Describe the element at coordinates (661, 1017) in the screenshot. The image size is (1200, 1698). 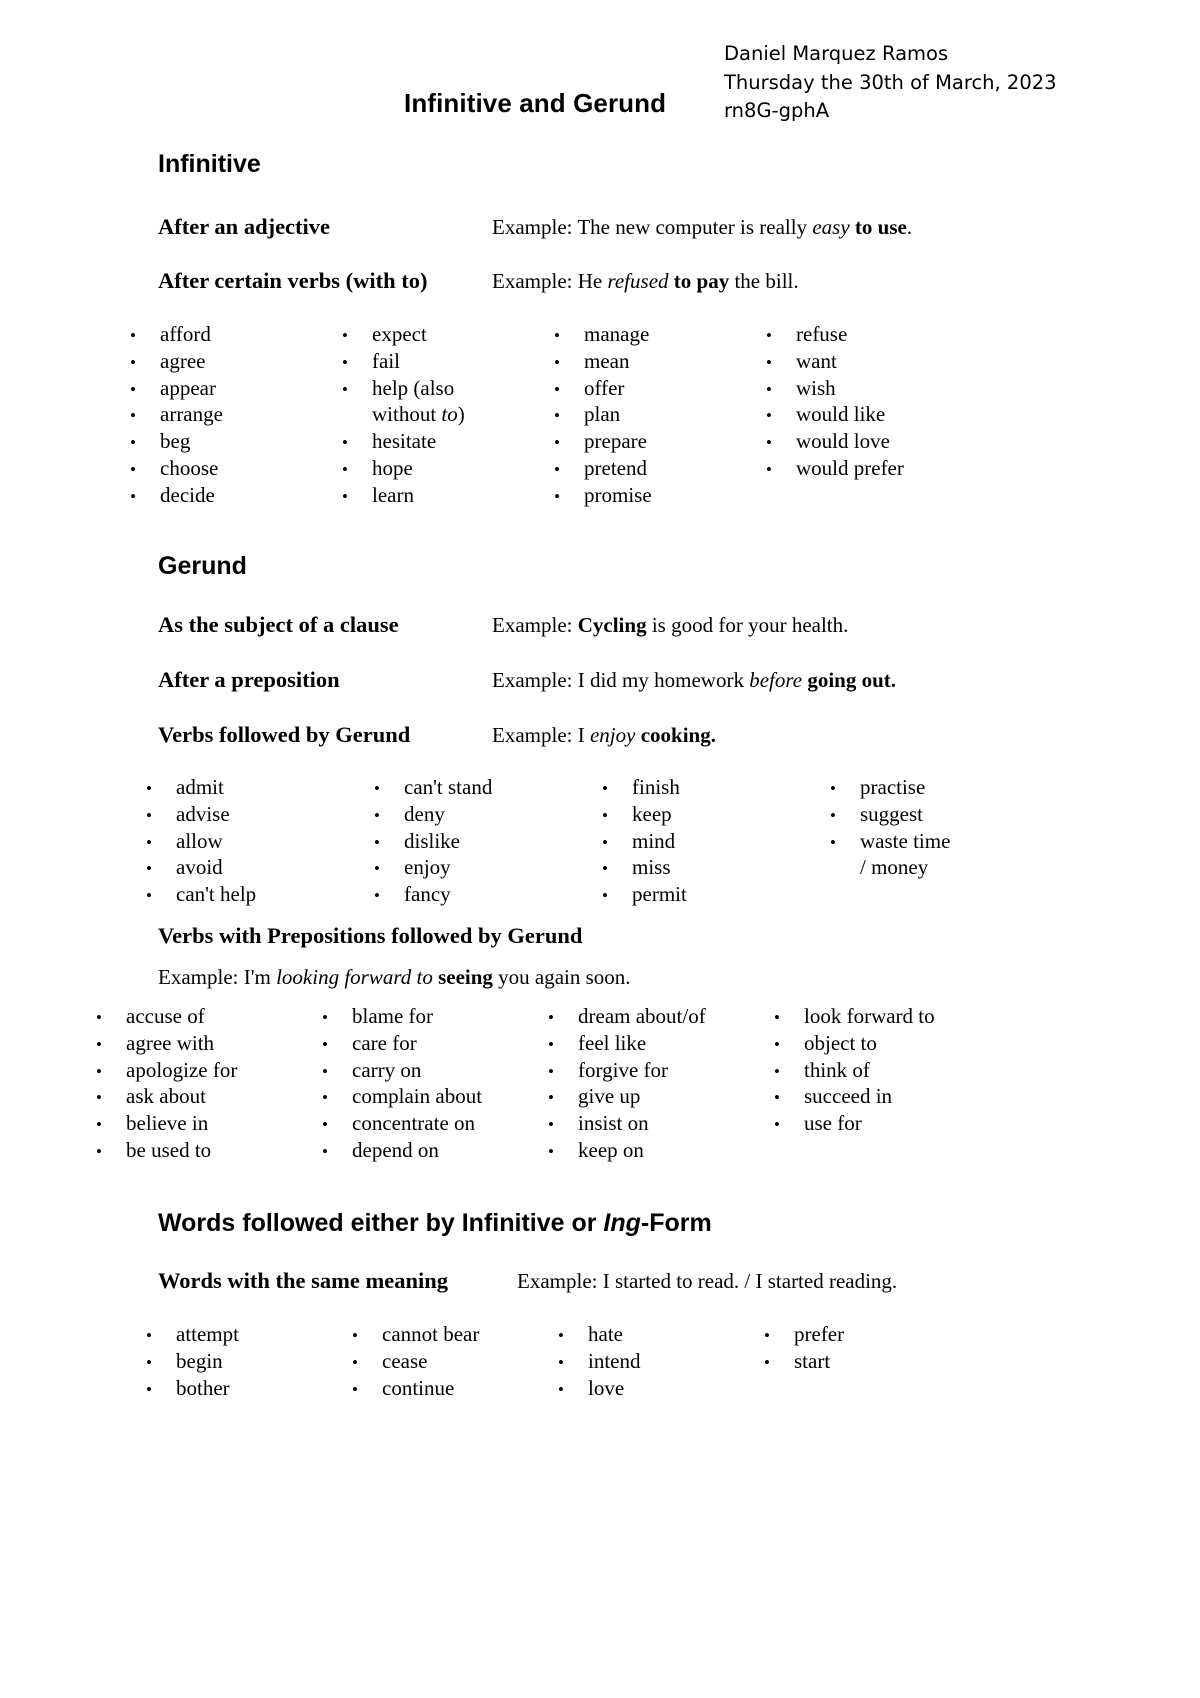
I see `list-item: • dream about/of` at that location.